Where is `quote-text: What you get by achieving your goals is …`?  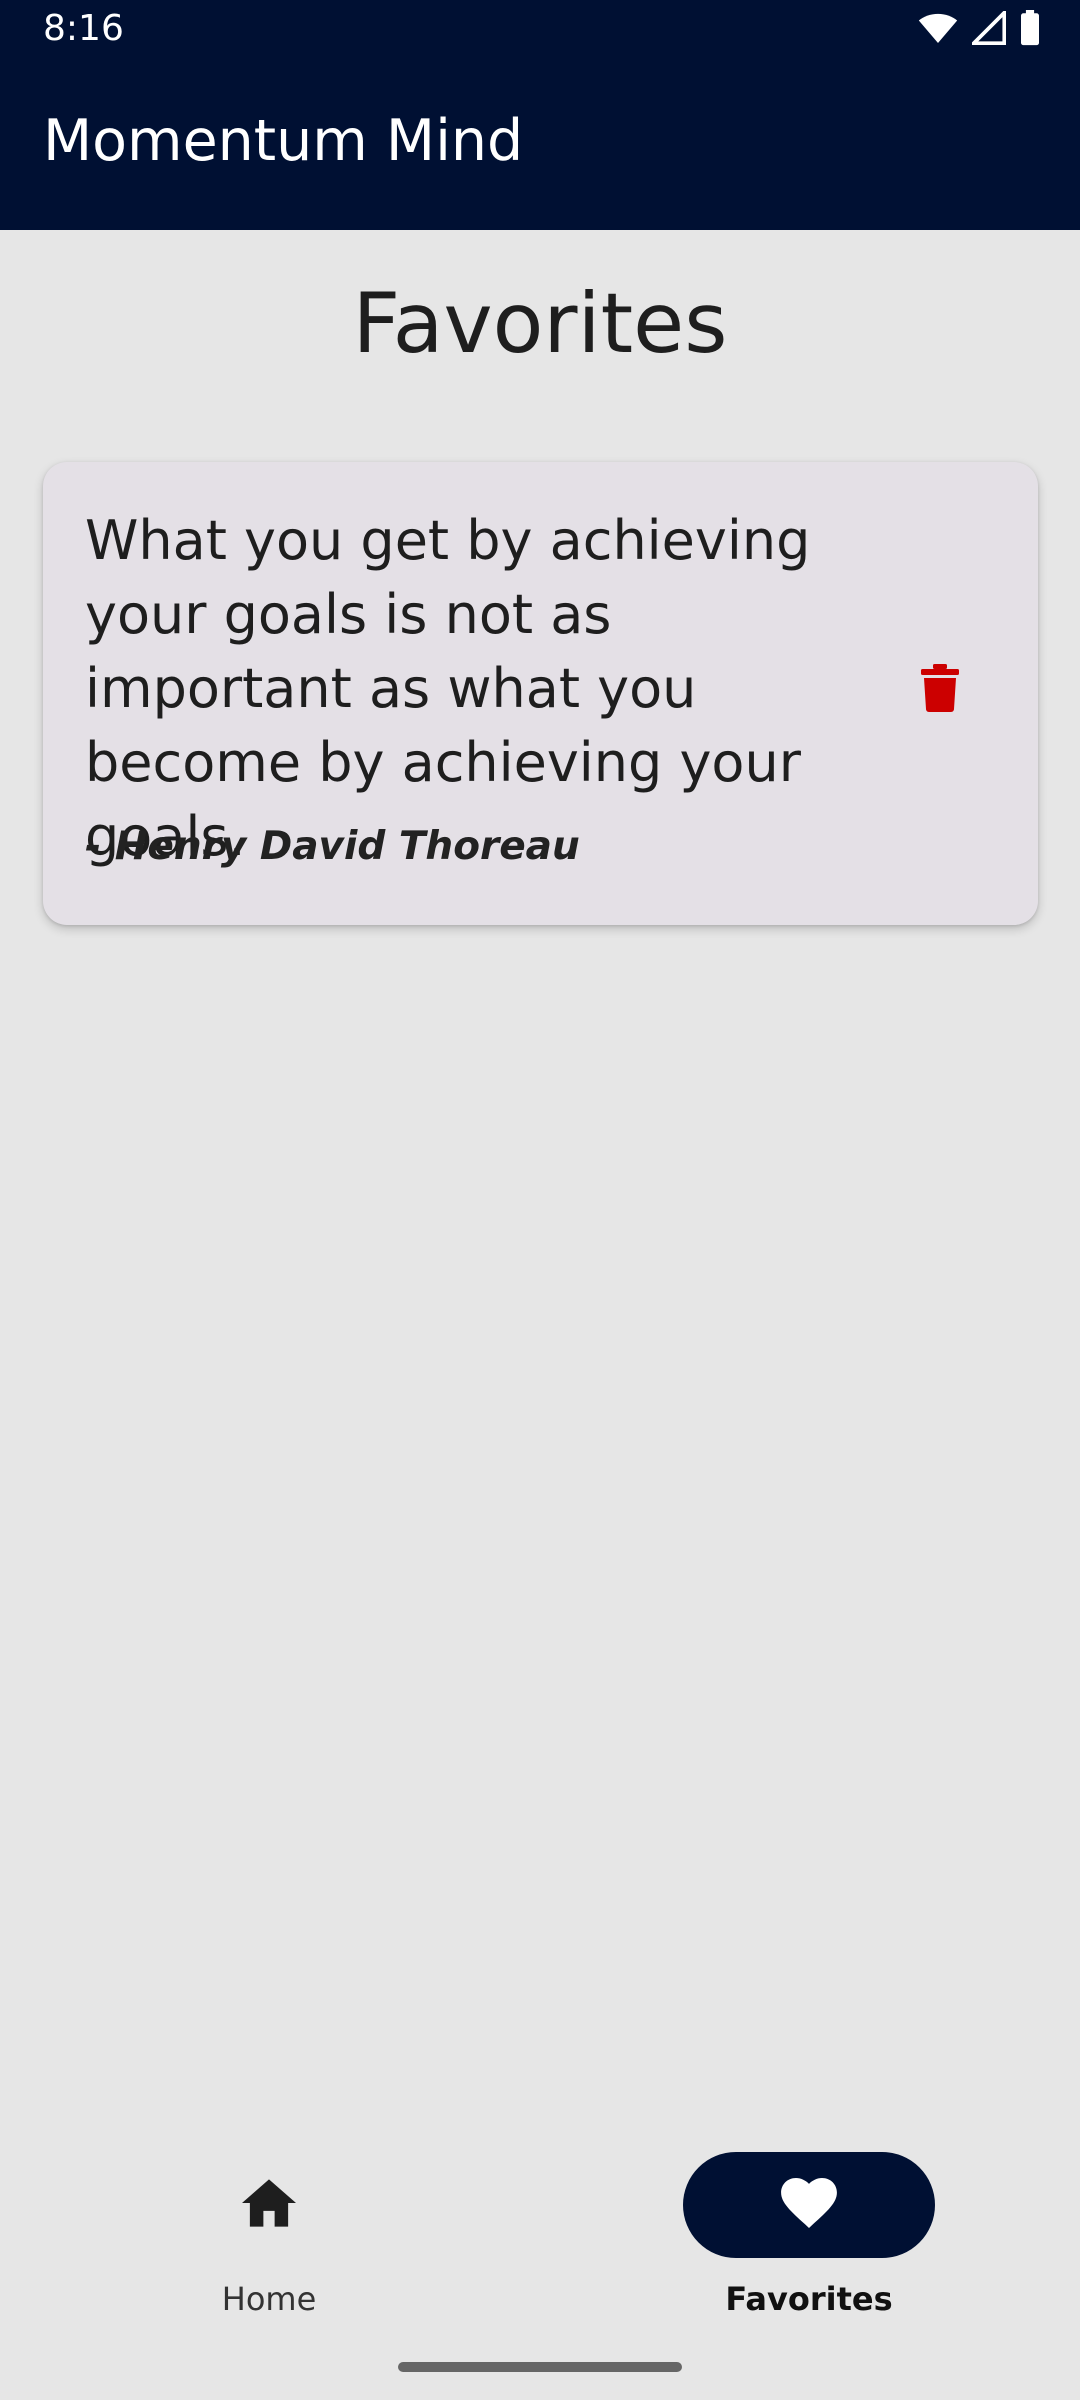 quote-text: What you get by achieving your goals is … is located at coordinates (448, 688).